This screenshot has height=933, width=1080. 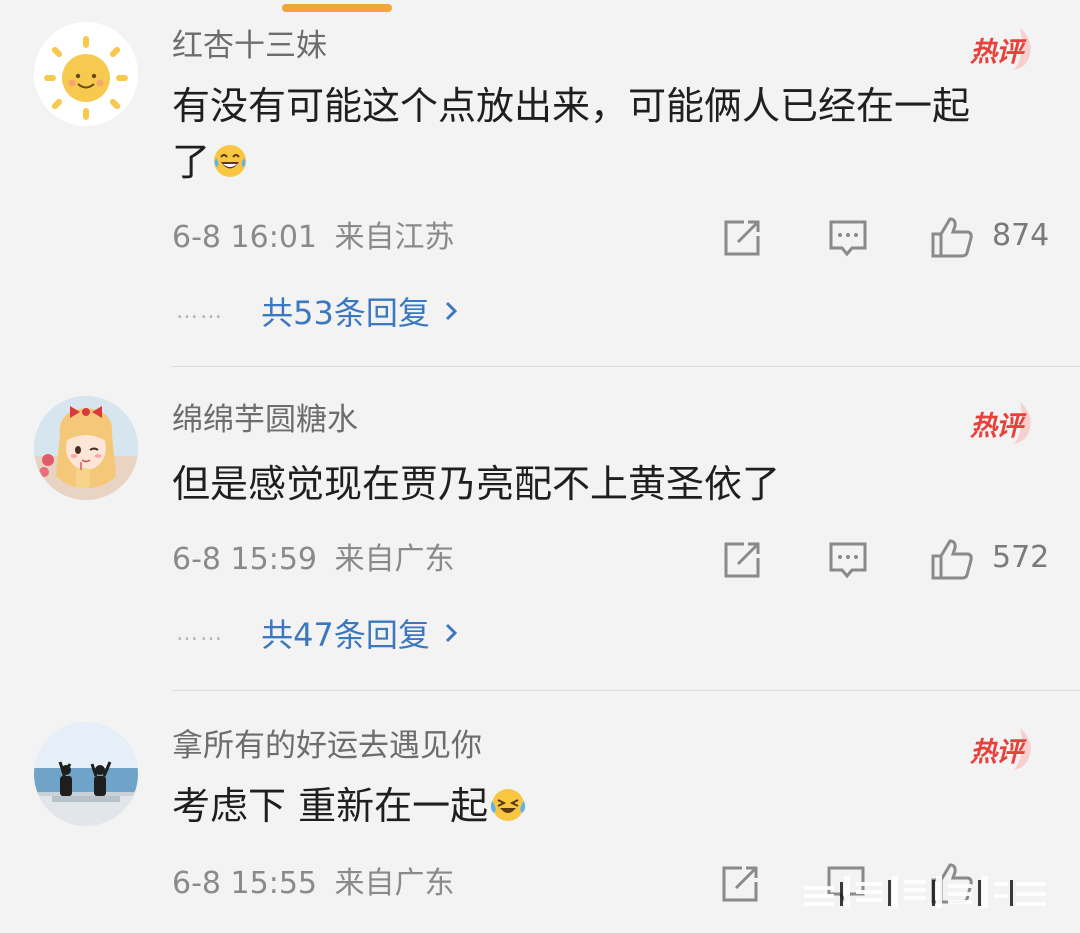 What do you see at coordinates (244, 883) in the screenshot?
I see `comment-date: 6-8 15:55` at bounding box center [244, 883].